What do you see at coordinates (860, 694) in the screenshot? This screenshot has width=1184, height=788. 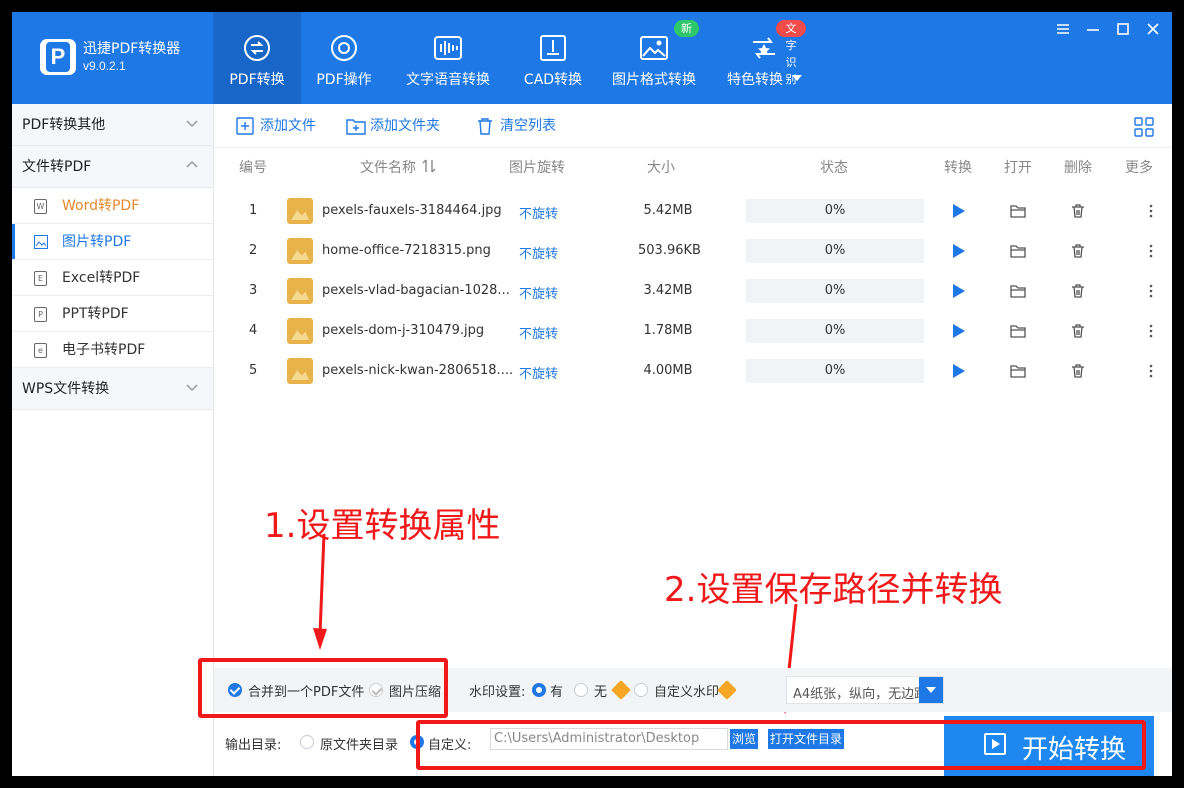 I see `paper-select-value: A4纸张，纵向，无边距` at bounding box center [860, 694].